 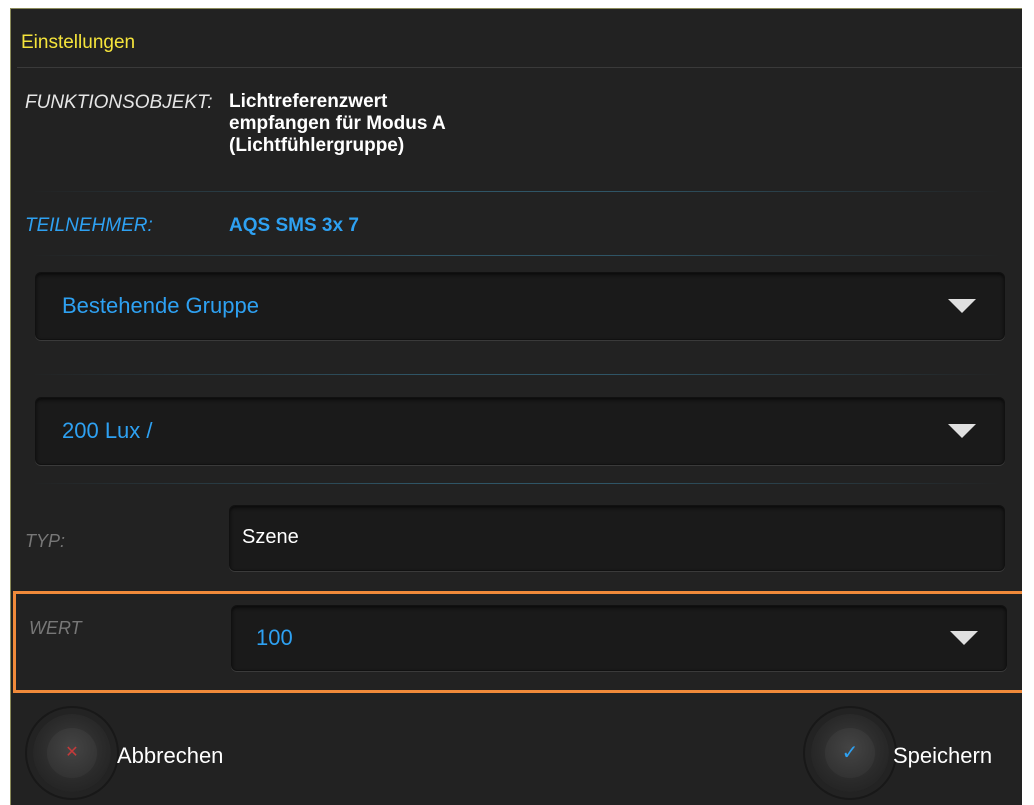 What do you see at coordinates (617, 538) in the screenshot?
I see `typ-field: Szene` at bounding box center [617, 538].